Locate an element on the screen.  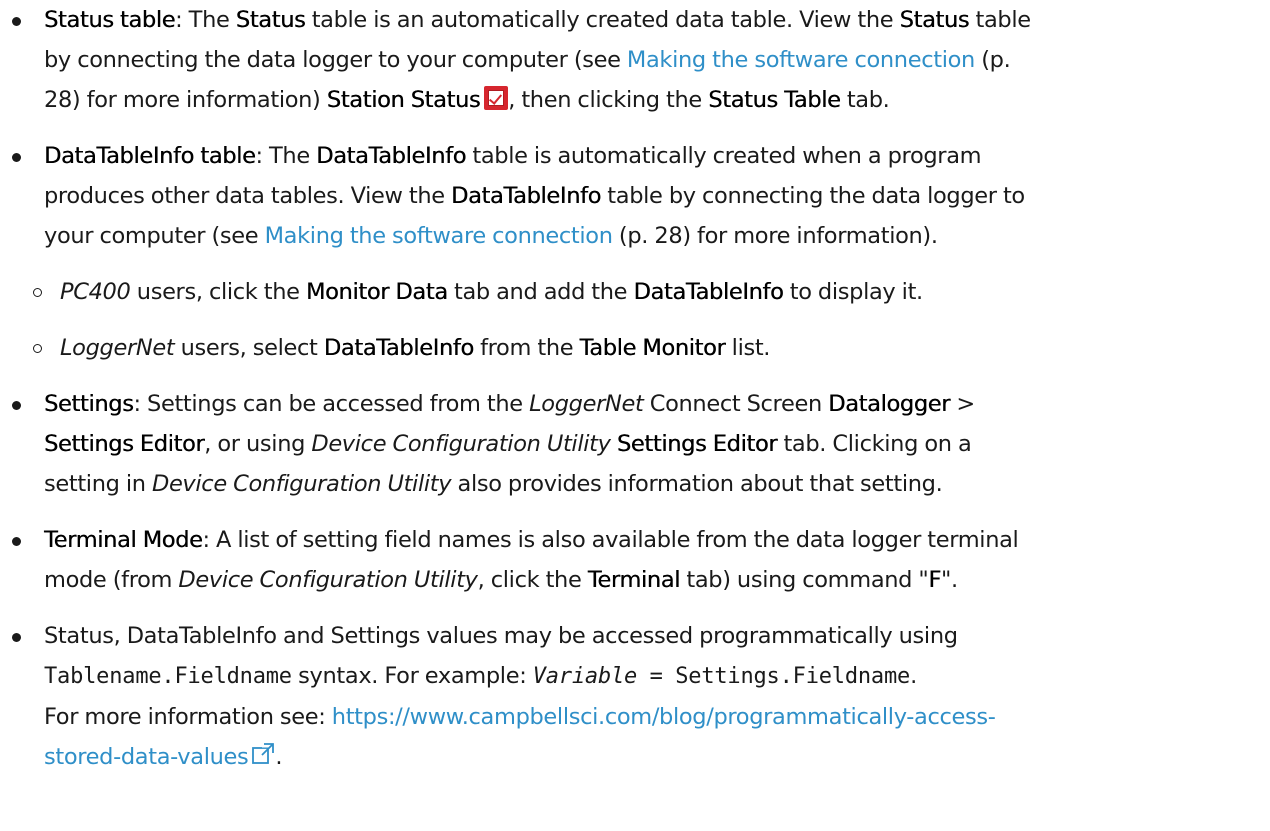
text: tab. Clicking on a is located at coordinates (874, 444).